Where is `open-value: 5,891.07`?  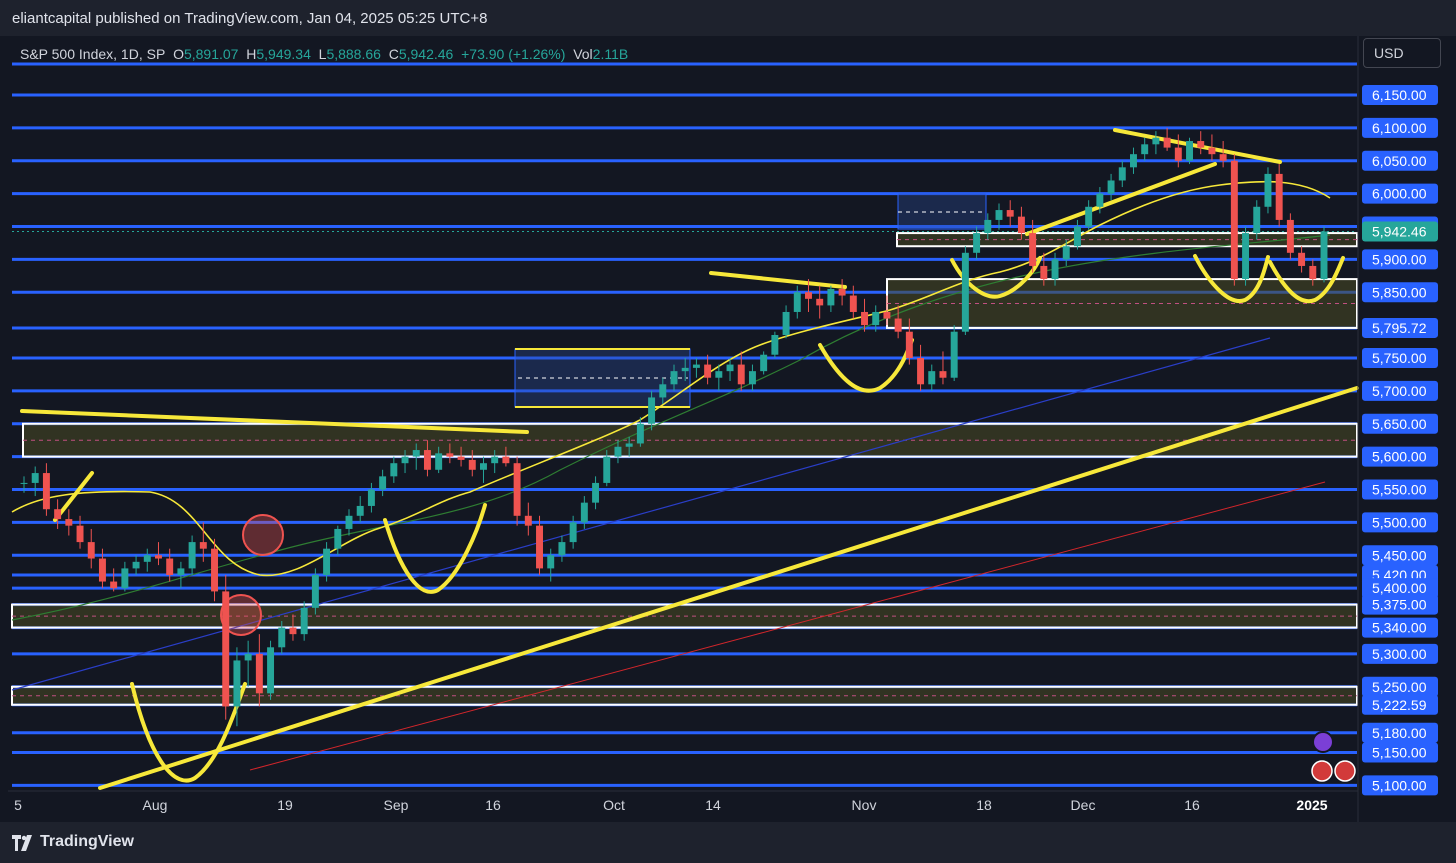 open-value: 5,891.07 is located at coordinates (211, 54).